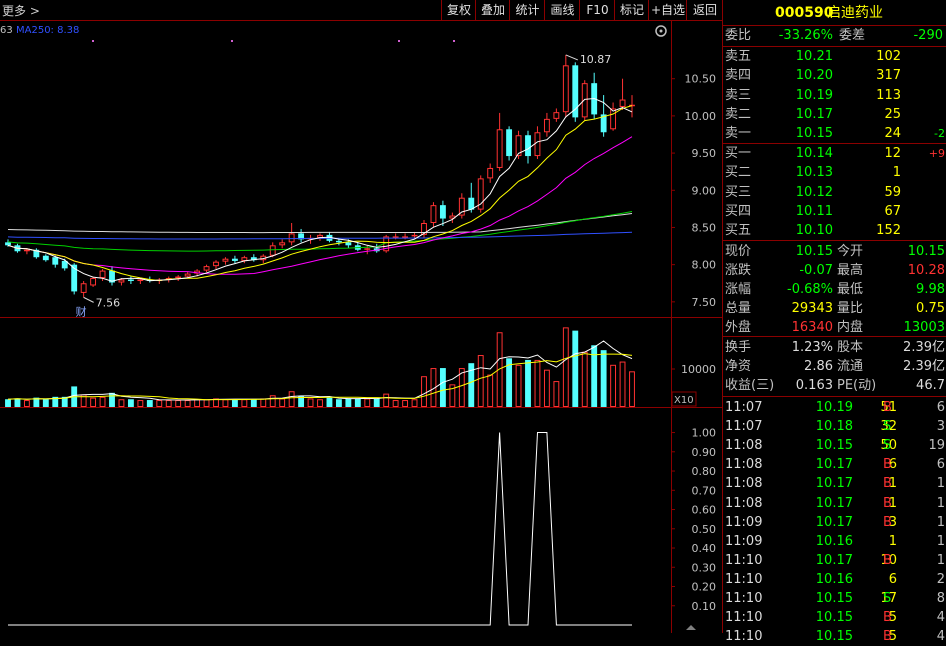 This screenshot has height=646, width=946. I want to click on order-change: +9, so click(936, 153).